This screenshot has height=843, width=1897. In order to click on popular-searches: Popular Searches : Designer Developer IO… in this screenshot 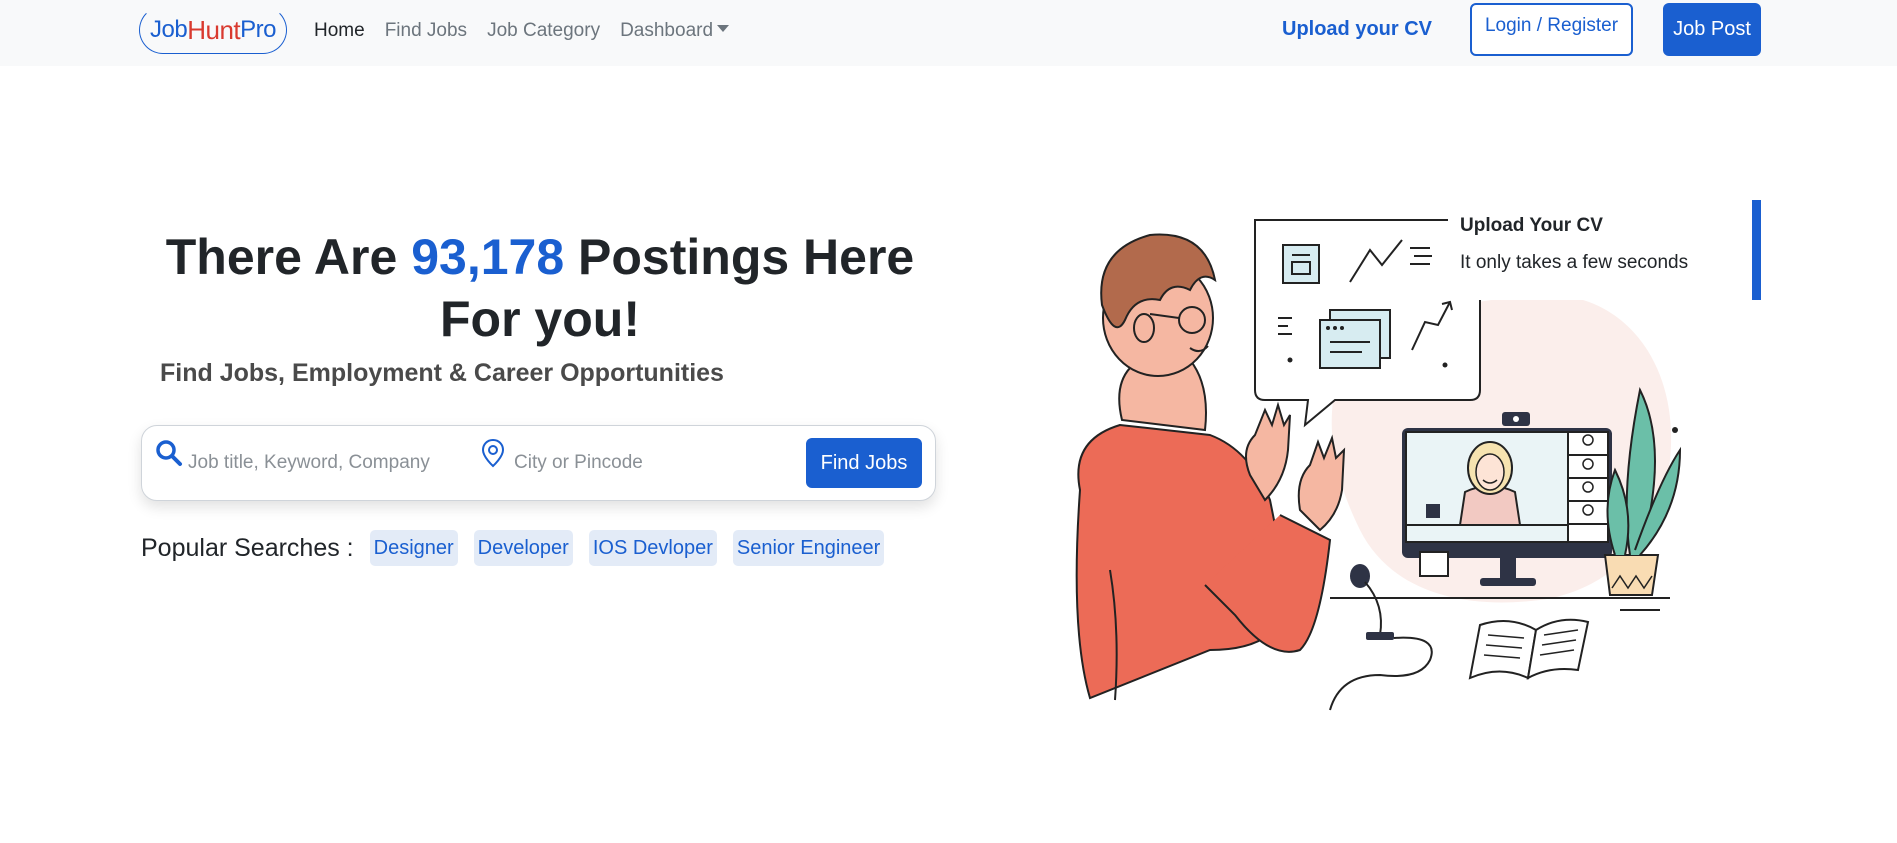, I will do `click(520, 548)`.